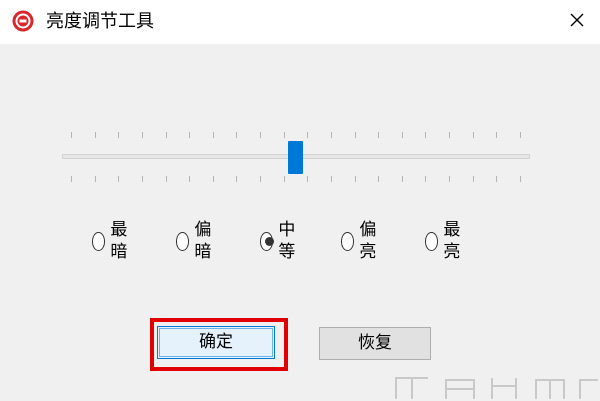 This screenshot has width=600, height=401. What do you see at coordinates (375, 343) in the screenshot?
I see `restore-button: 恢复` at bounding box center [375, 343].